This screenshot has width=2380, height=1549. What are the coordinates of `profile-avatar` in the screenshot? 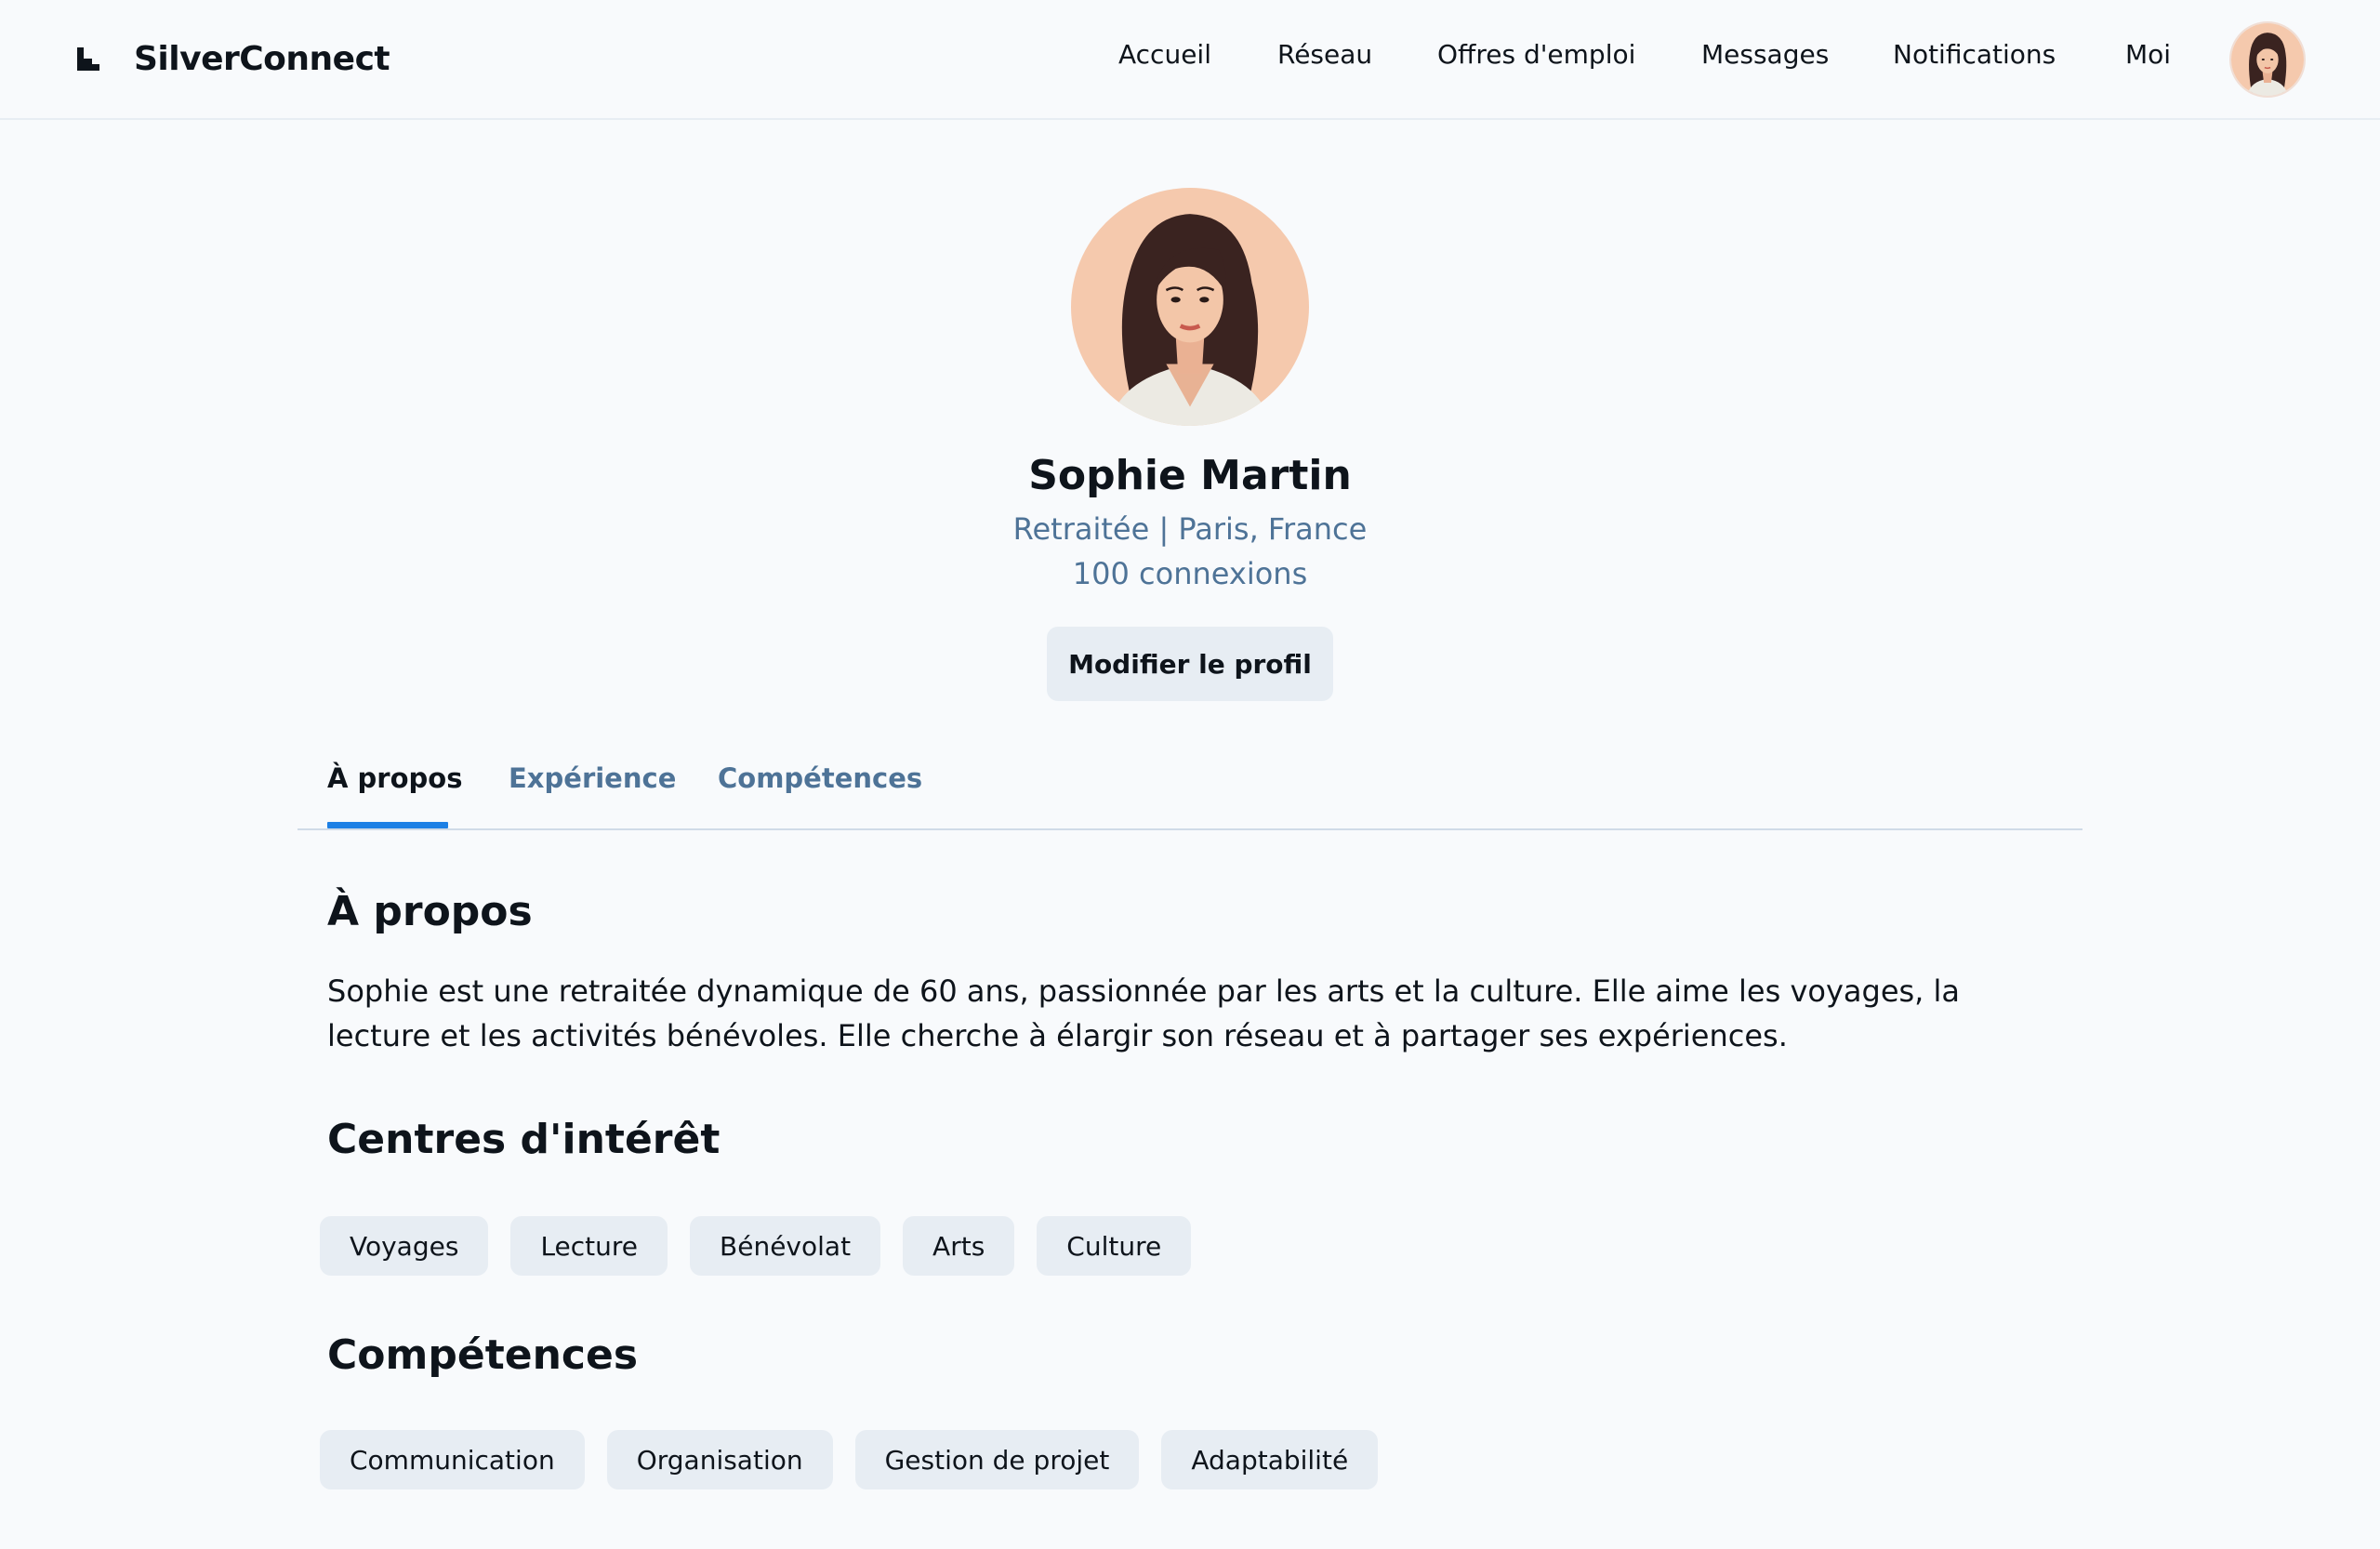 It's located at (1190, 307).